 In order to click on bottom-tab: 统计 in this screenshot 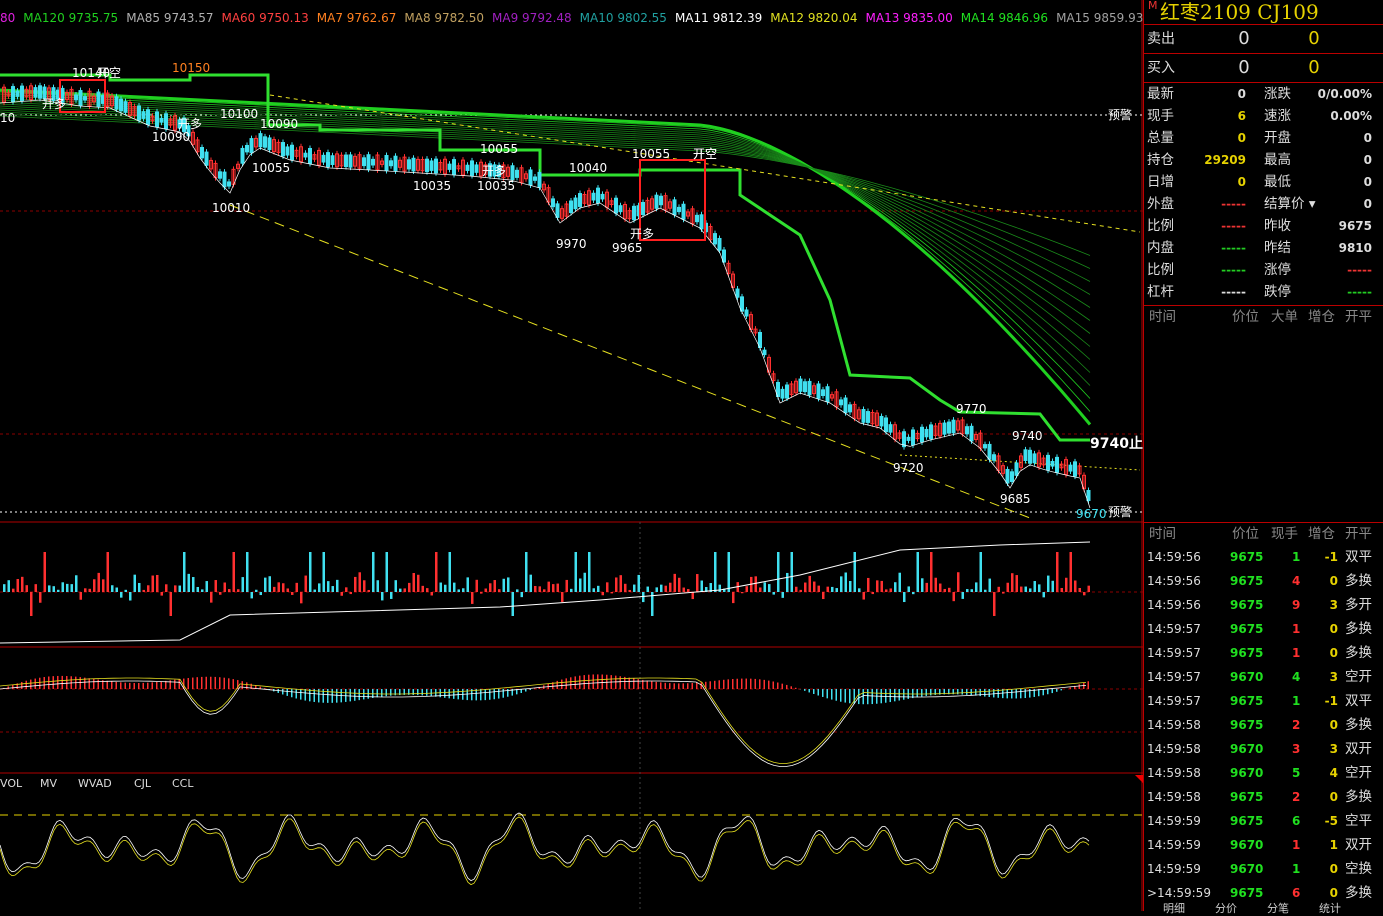, I will do `click(1330, 908)`.